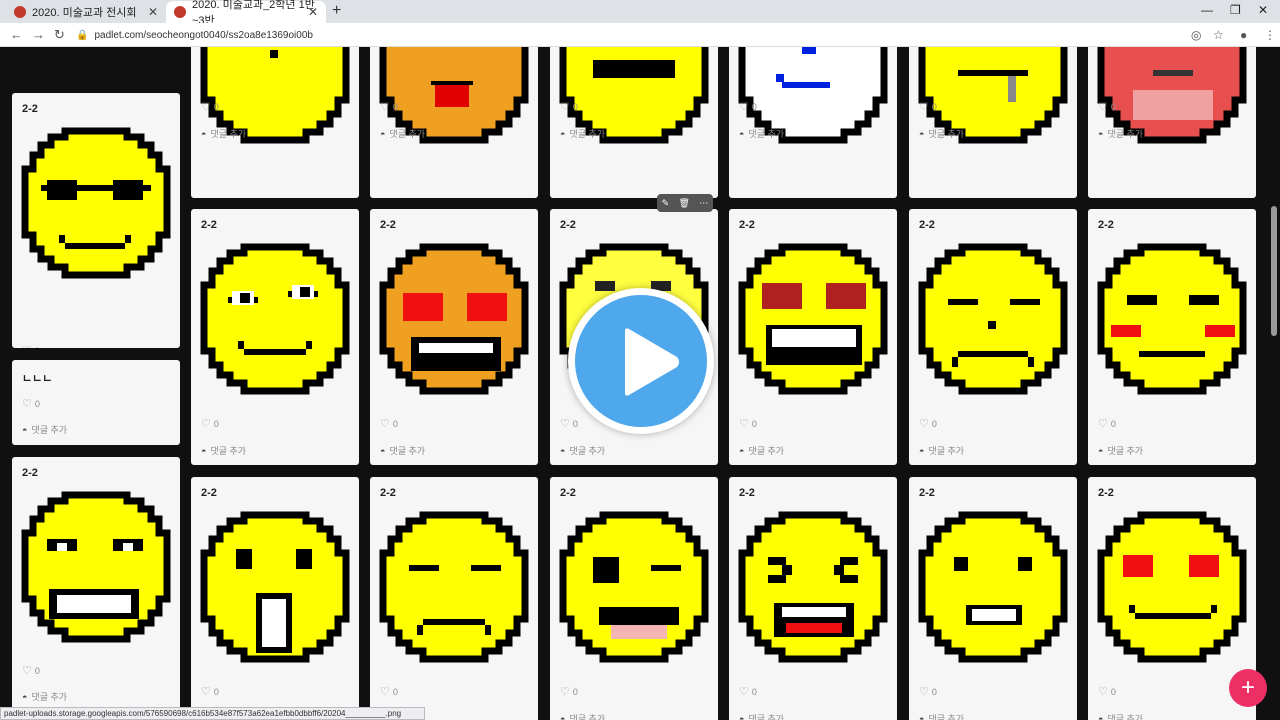  I want to click on location-icon: ◎, so click(1196, 35).